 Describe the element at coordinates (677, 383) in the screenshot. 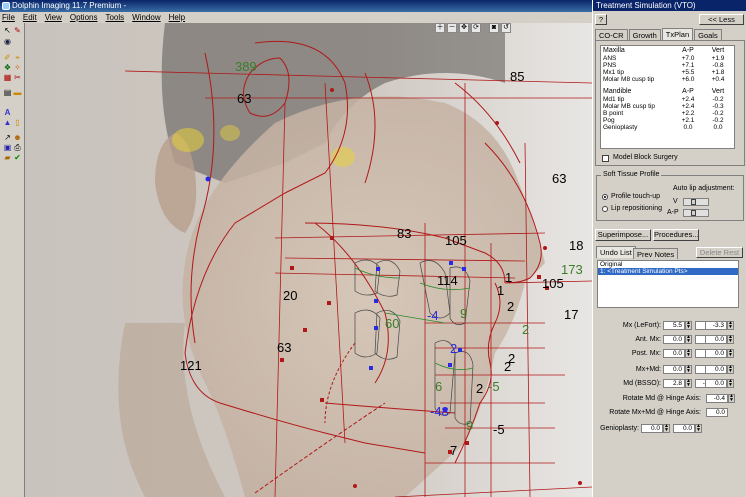

I see `md-bsso-ap-stepper: 2.8 ▲ ▼` at that location.